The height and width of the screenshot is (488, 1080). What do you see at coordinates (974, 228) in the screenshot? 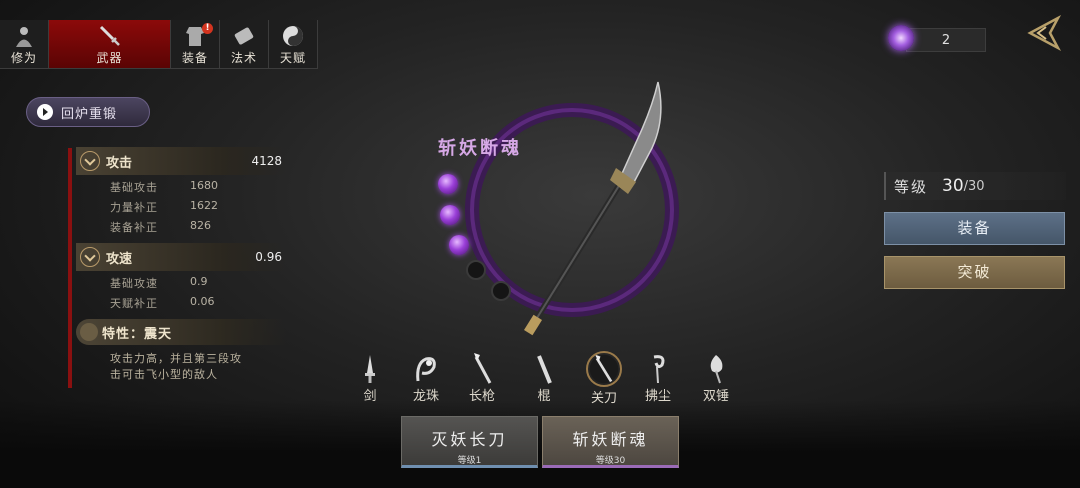
I see `equip-button: 装备` at bounding box center [974, 228].